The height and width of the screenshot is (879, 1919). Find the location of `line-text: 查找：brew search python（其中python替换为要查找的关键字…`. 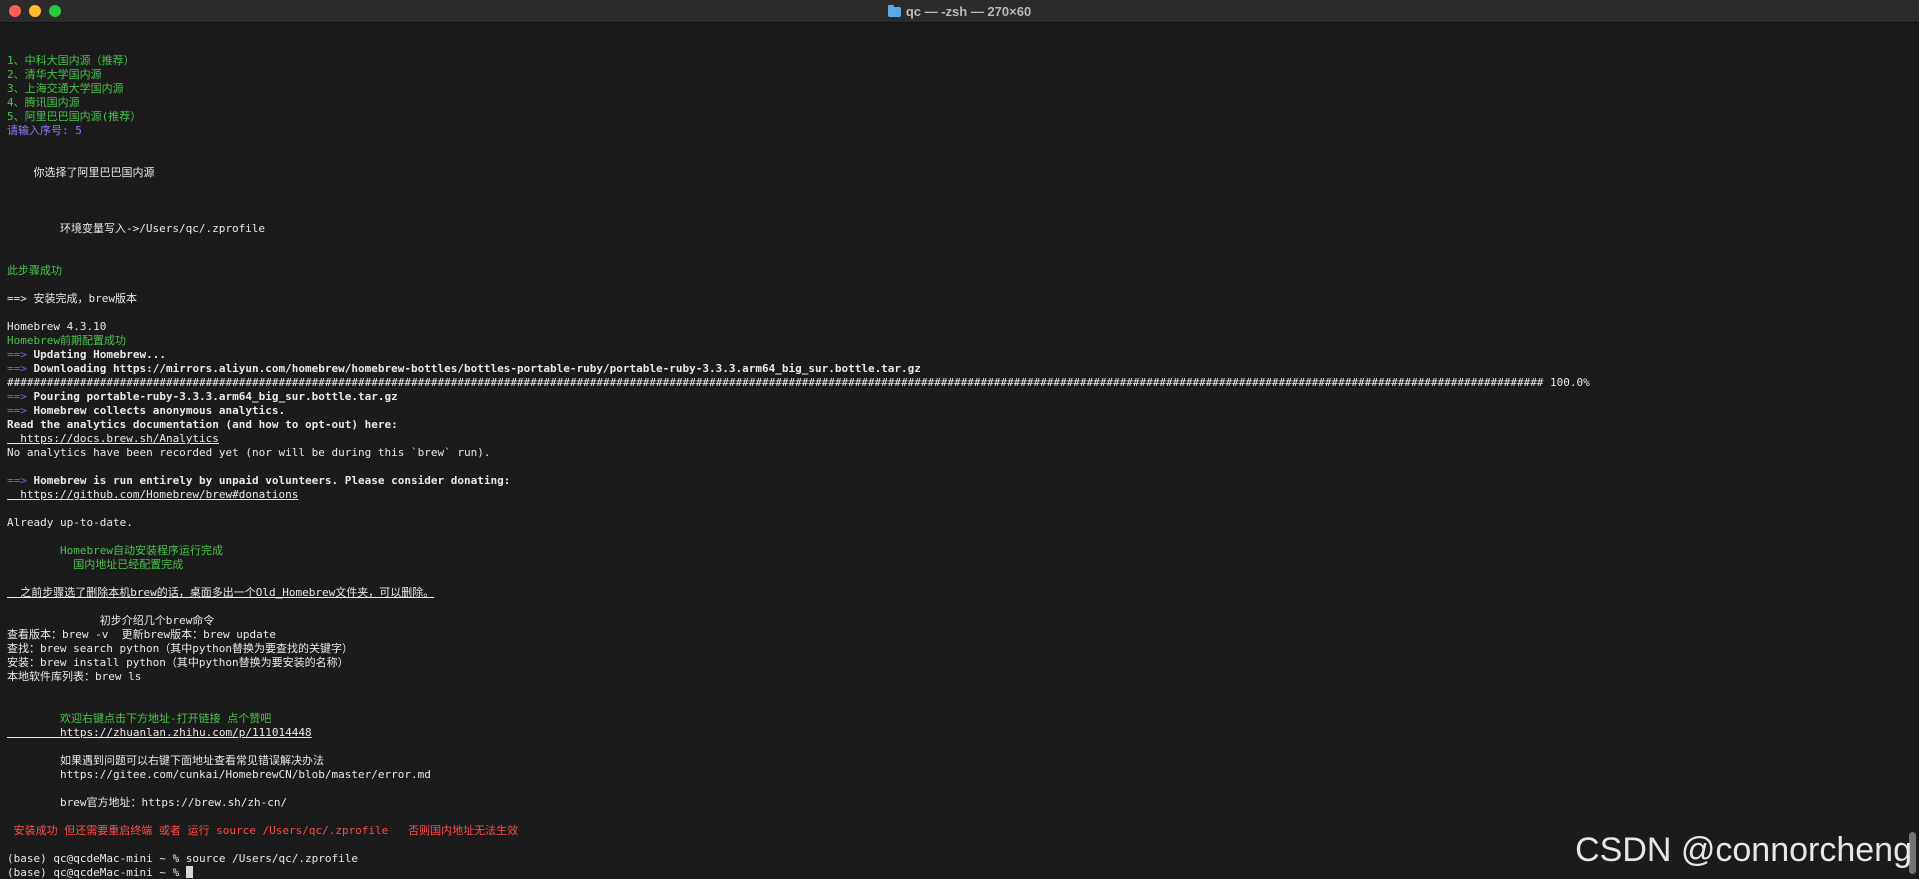

line-text: 查找：brew search python（其中python替换为要查找的关键字… is located at coordinates (180, 648).